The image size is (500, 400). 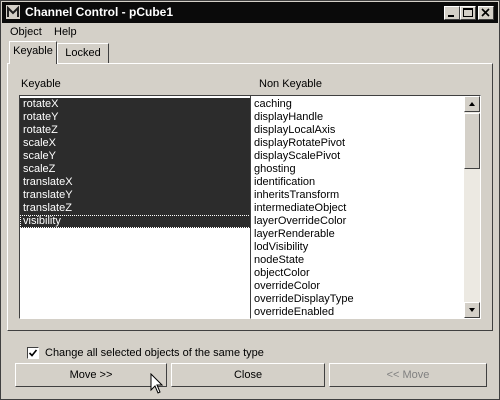 I want to click on non-keyable-list-label: Non Keyable, so click(x=290, y=84).